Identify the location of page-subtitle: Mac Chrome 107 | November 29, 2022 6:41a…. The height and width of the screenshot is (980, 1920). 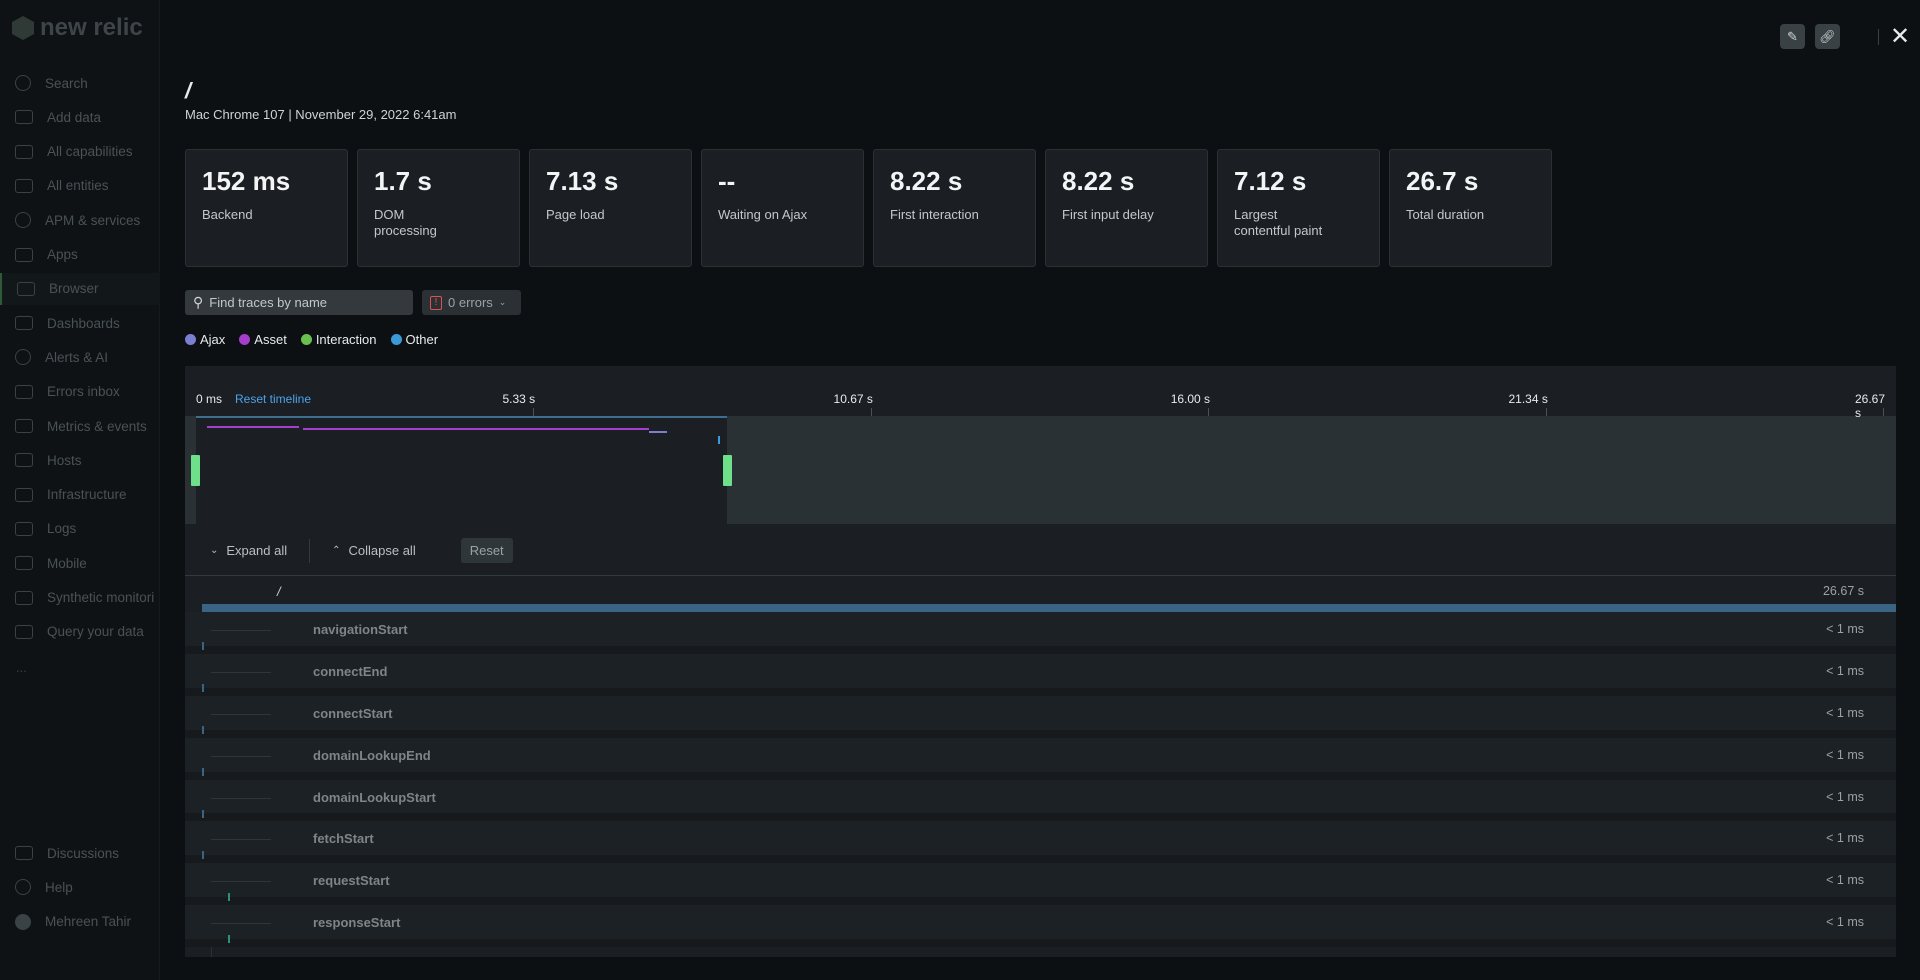
(321, 114).